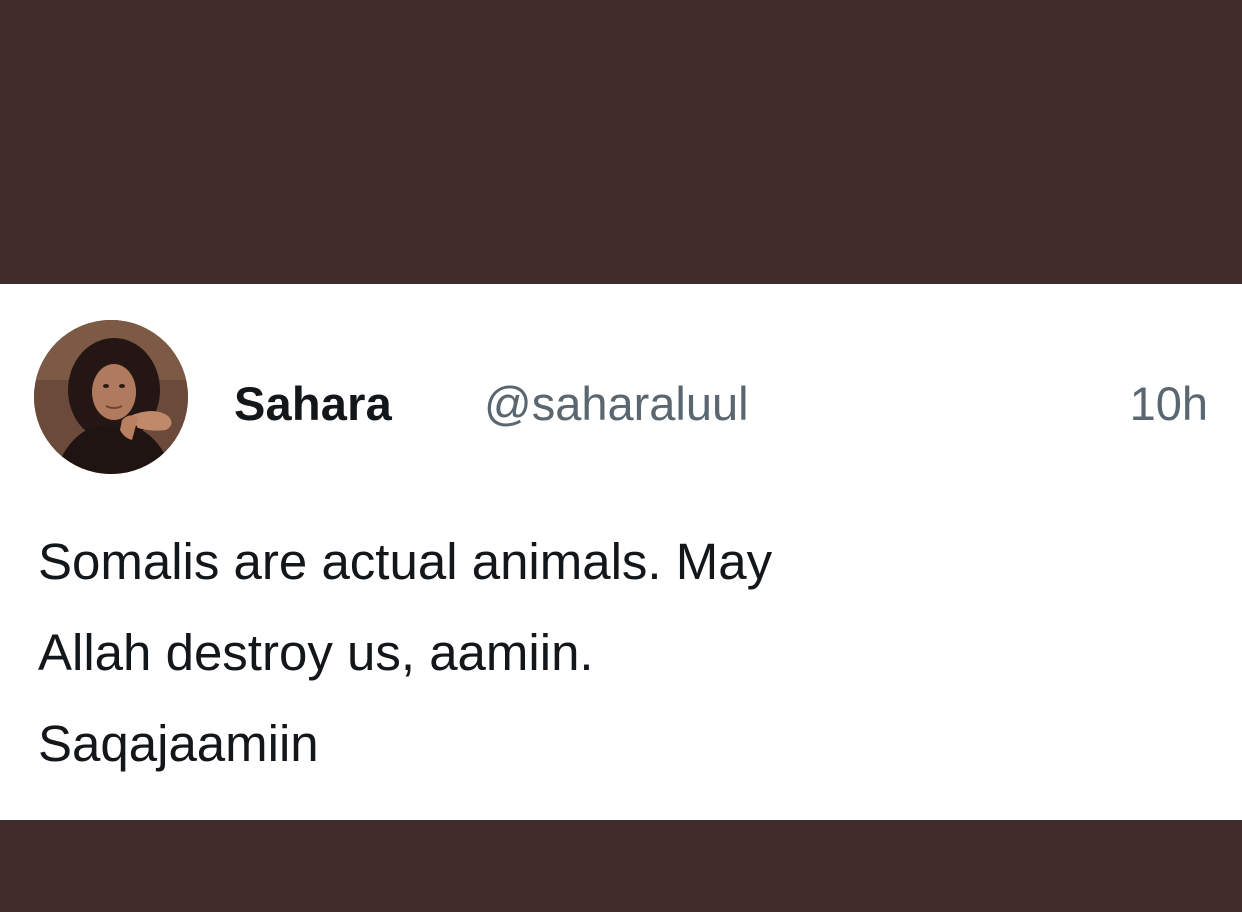 Image resolution: width=1242 pixels, height=912 pixels. Describe the element at coordinates (313, 403) in the screenshot. I see `author-display-name: Sahara` at that location.